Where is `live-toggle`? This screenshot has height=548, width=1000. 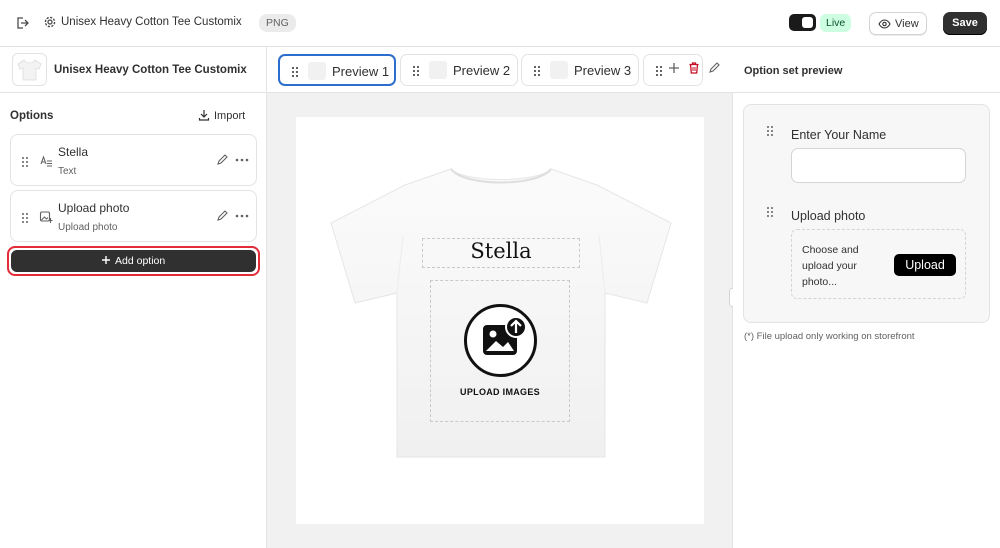
live-toggle is located at coordinates (802, 22).